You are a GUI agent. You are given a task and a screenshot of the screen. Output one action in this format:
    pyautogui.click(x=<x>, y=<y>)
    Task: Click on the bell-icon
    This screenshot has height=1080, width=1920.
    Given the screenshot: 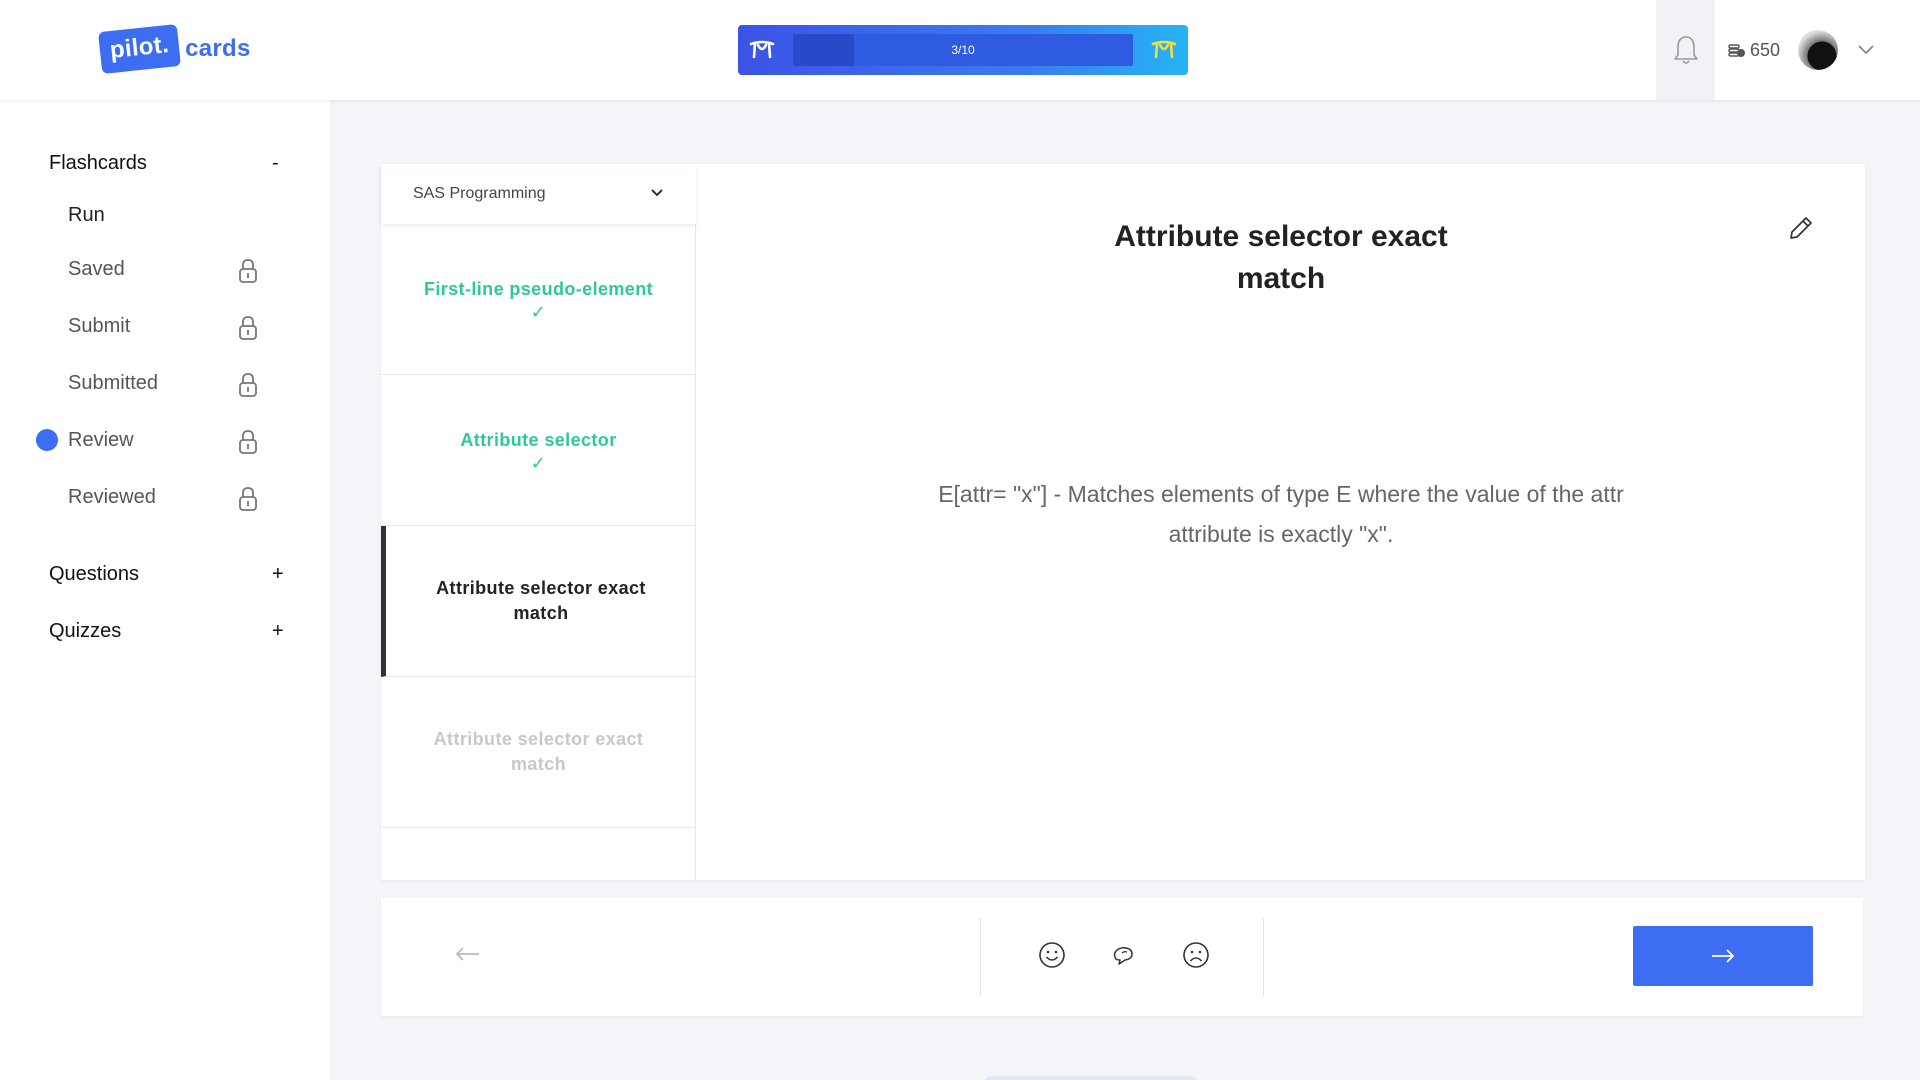 What is the action you would take?
    pyautogui.click(x=1685, y=50)
    